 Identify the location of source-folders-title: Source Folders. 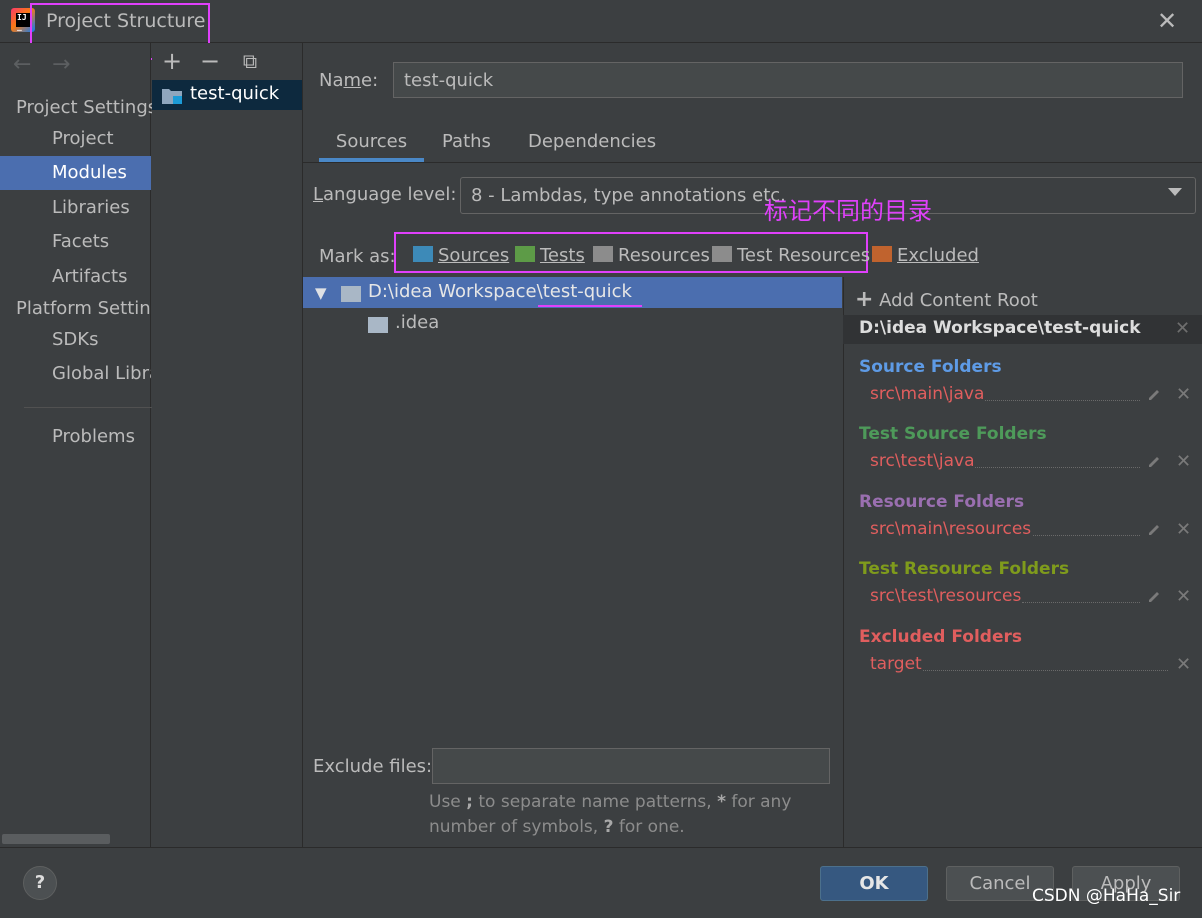
(930, 367).